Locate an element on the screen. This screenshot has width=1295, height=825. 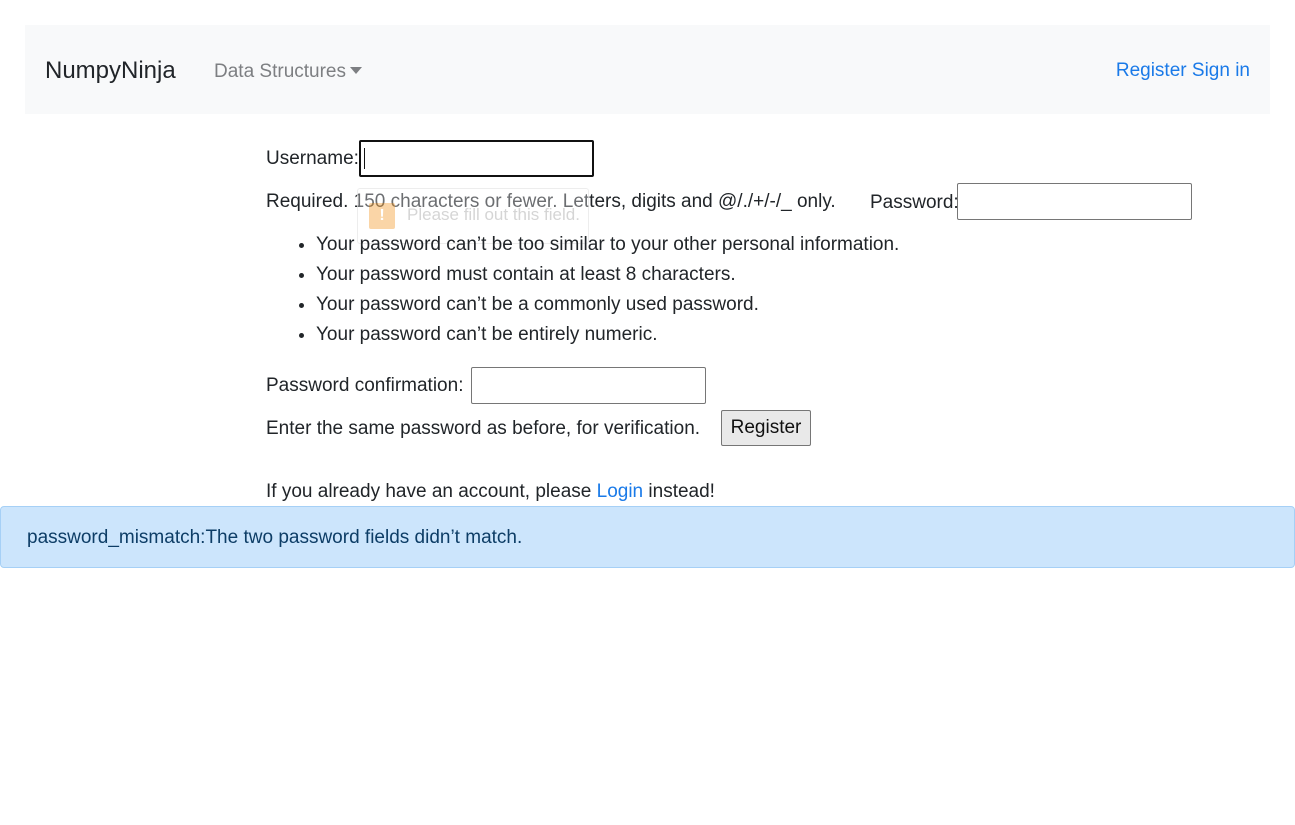
caret-down-icon is located at coordinates (356, 70).